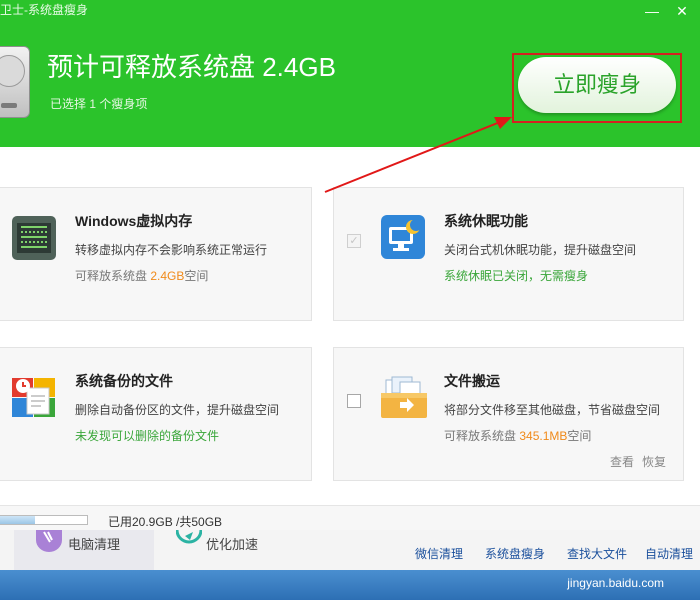 The height and width of the screenshot is (600, 700). I want to click on link-wechat-cleanup: 微信清理, so click(439, 553).